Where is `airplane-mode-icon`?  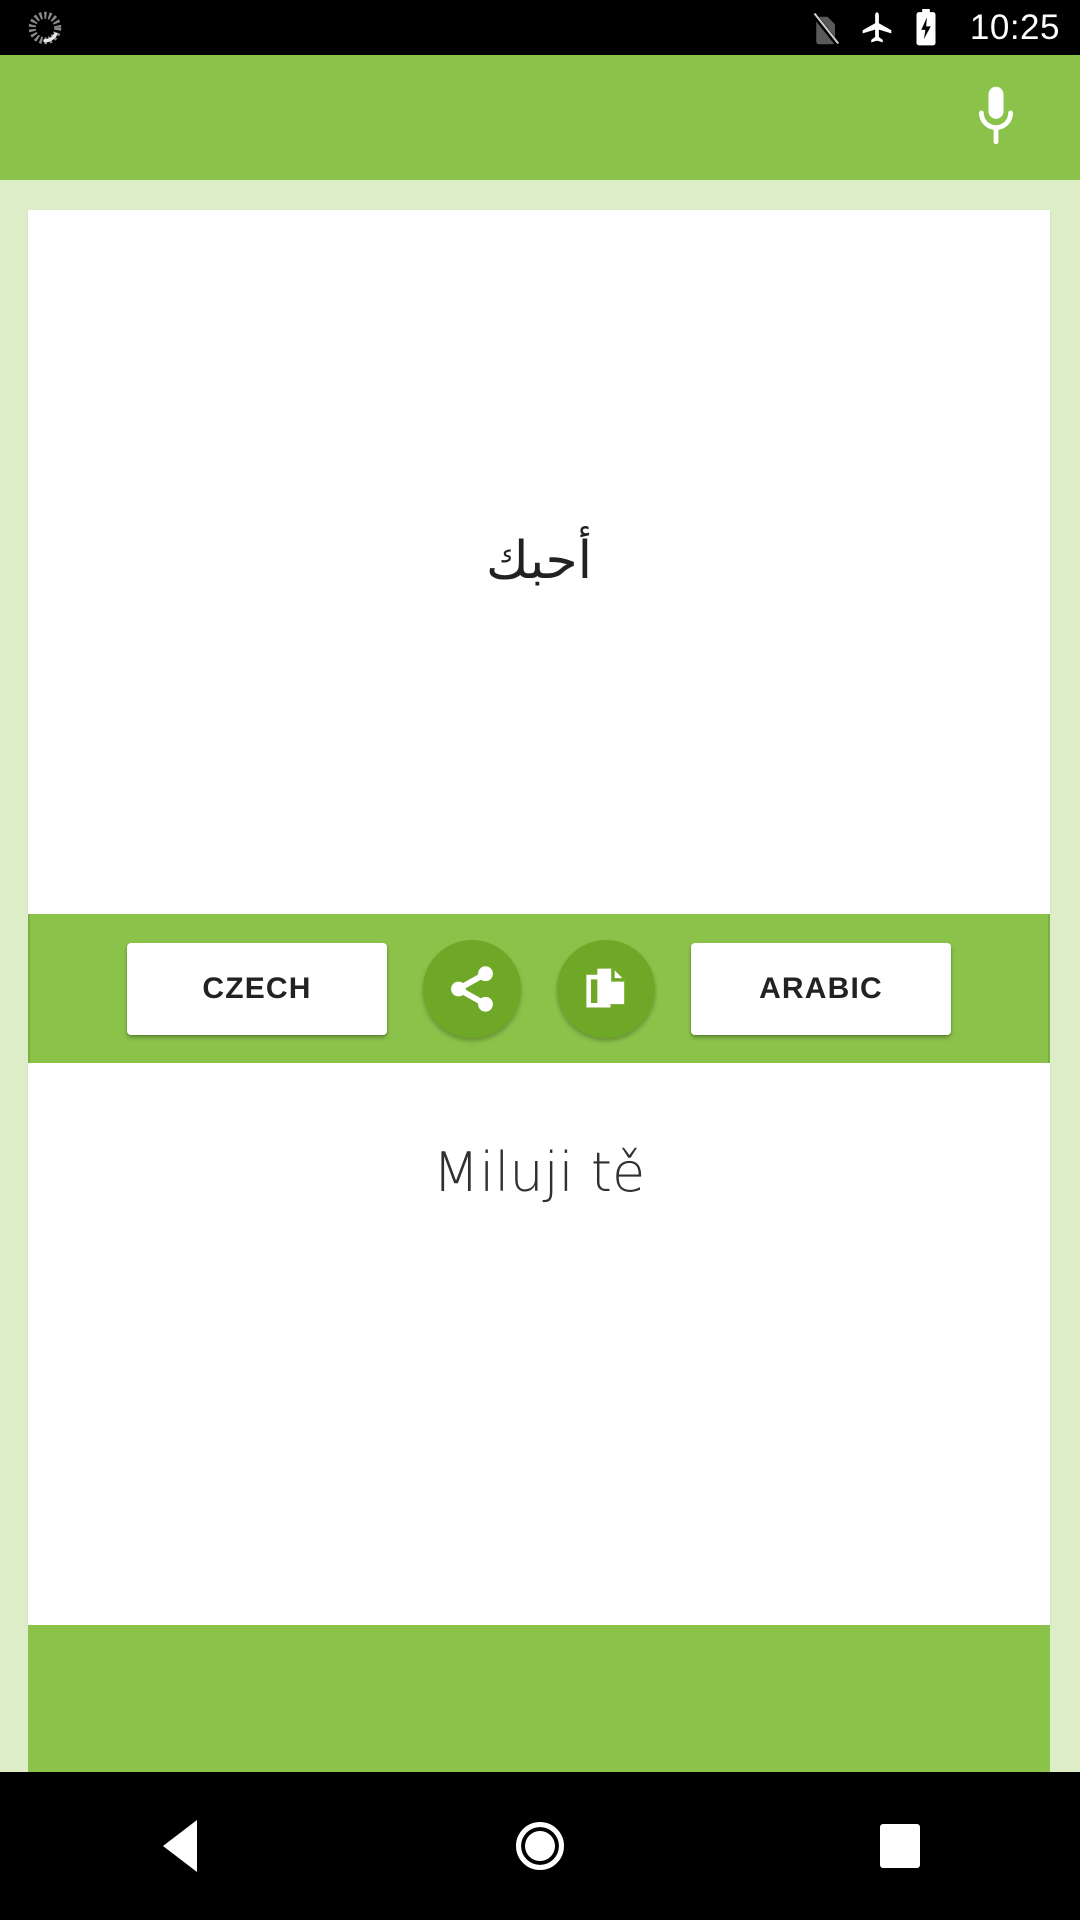 airplane-mode-icon is located at coordinates (877, 28).